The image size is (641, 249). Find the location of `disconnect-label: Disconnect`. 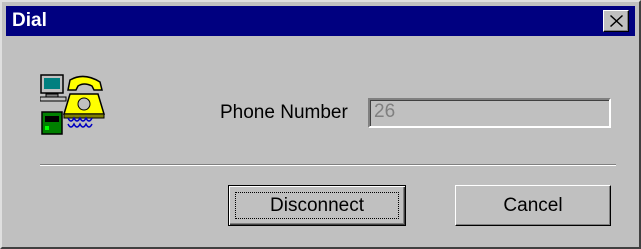

disconnect-label: Disconnect is located at coordinates (317, 205).